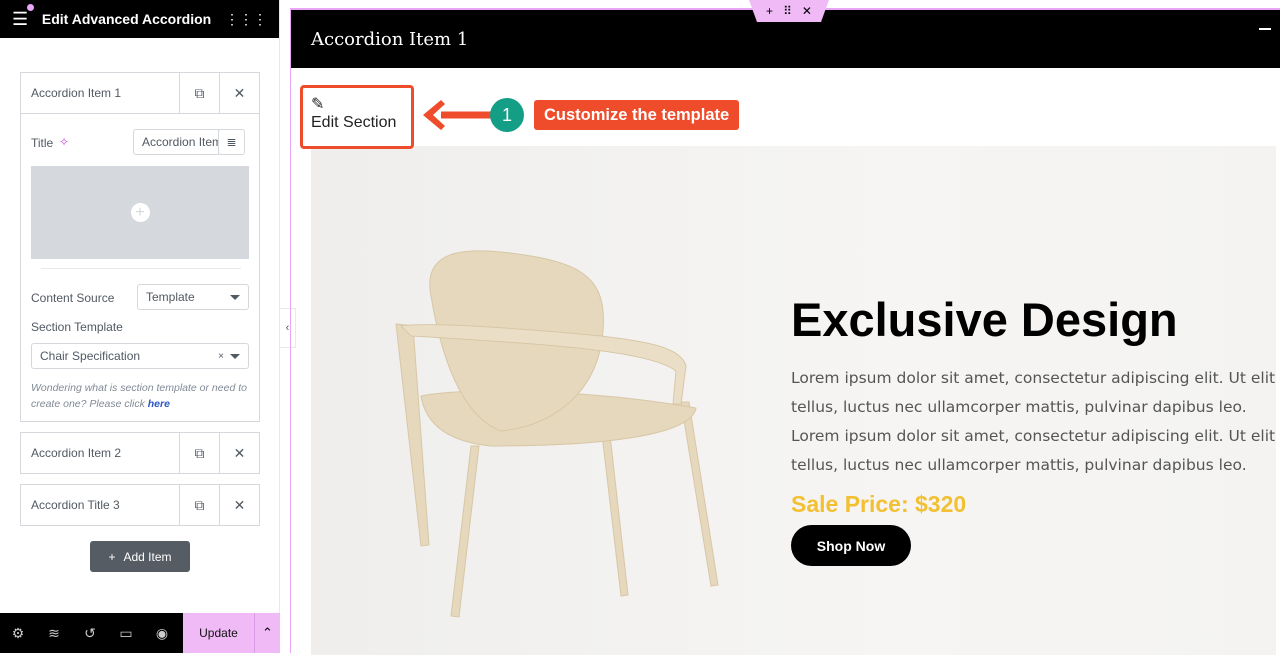 The width and height of the screenshot is (1280, 655). What do you see at coordinates (458, 115) in the screenshot?
I see `annotation-arrow` at bounding box center [458, 115].